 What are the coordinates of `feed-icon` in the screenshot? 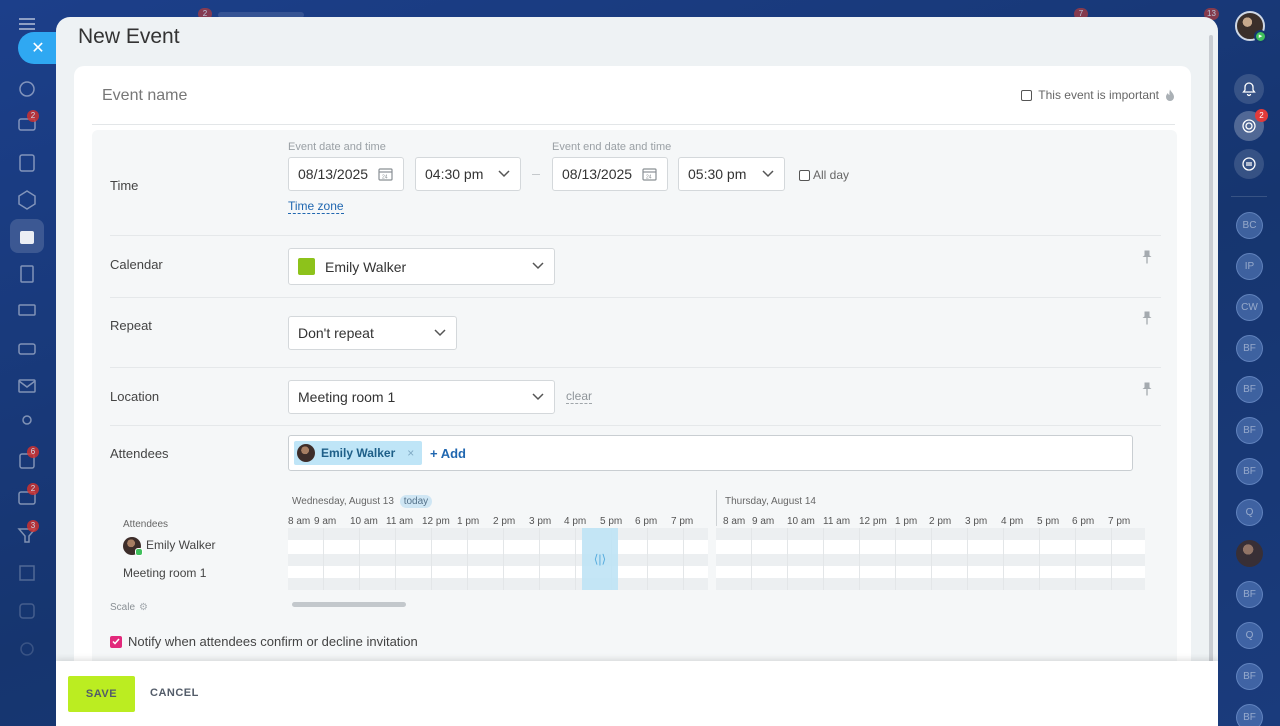 It's located at (27, 89).